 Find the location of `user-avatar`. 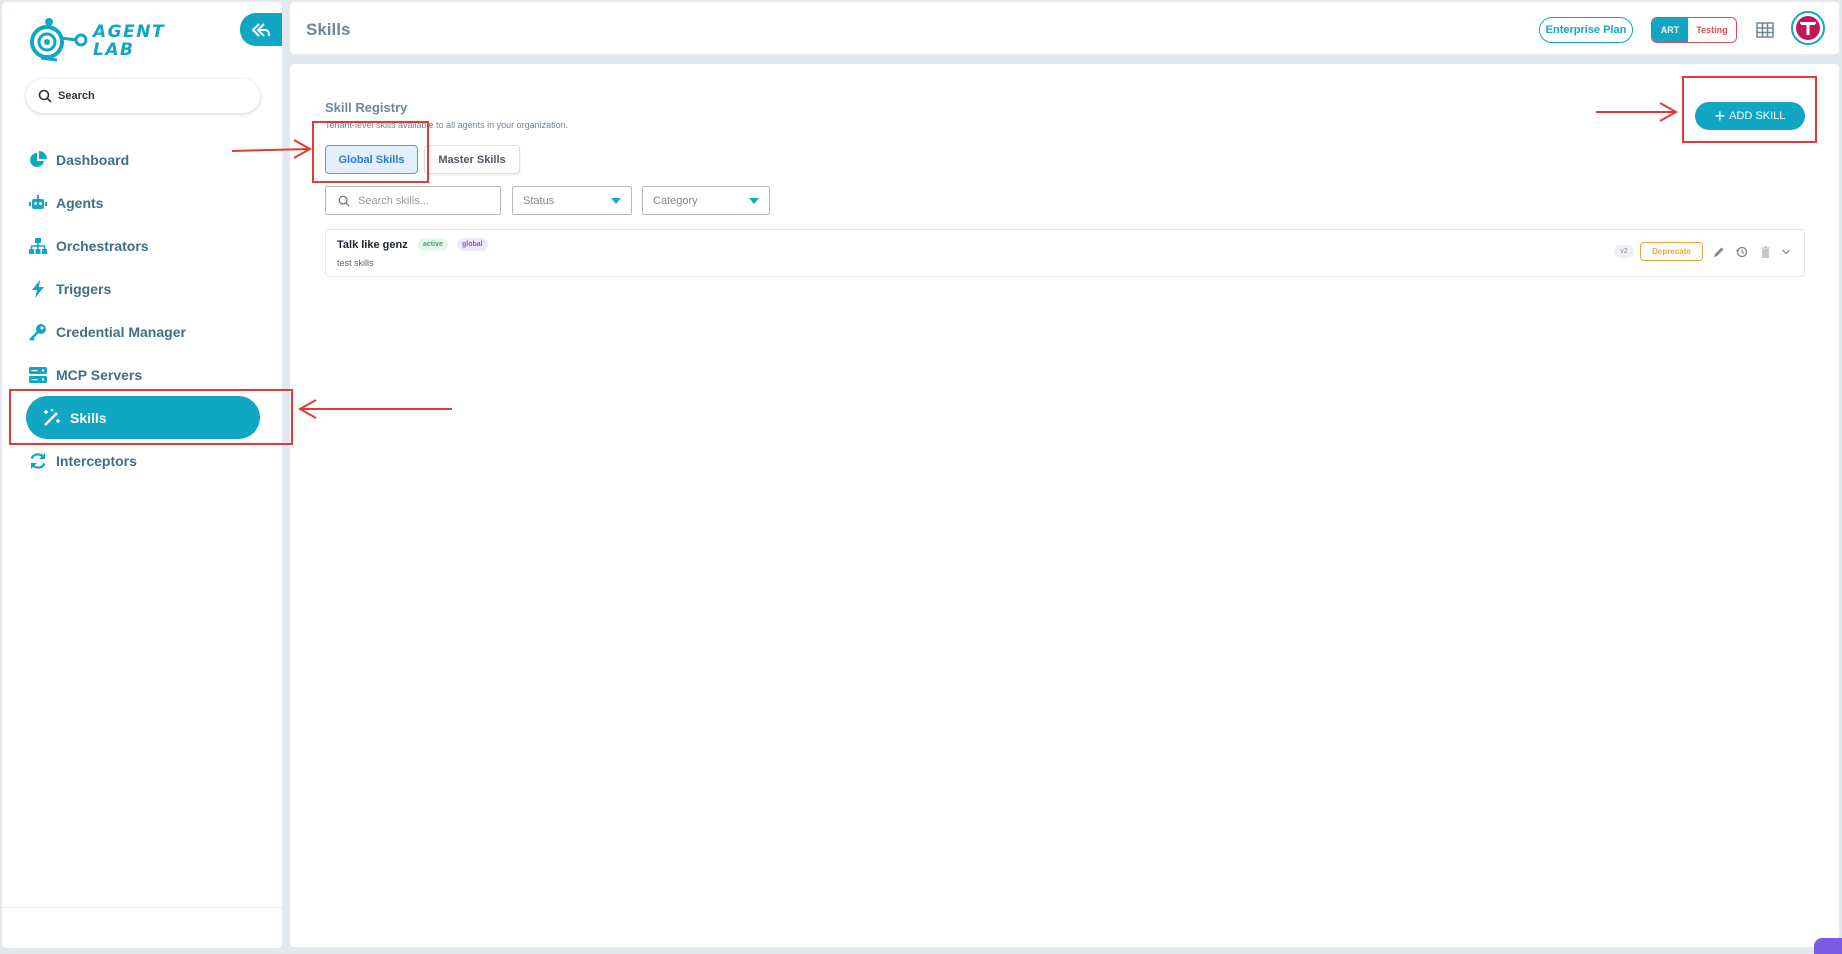

user-avatar is located at coordinates (1808, 28).